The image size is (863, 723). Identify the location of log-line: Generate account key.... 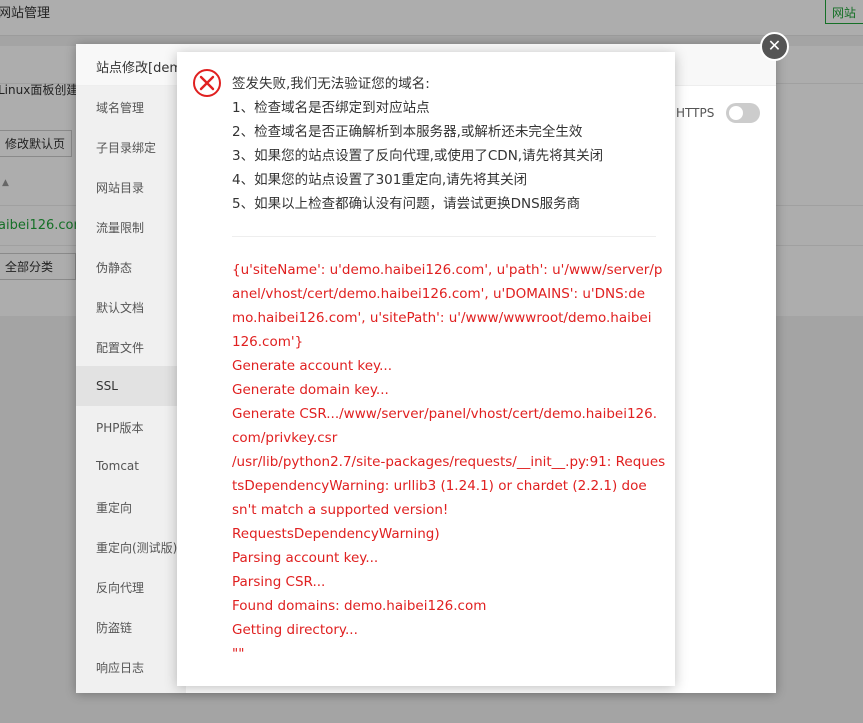
(312, 366).